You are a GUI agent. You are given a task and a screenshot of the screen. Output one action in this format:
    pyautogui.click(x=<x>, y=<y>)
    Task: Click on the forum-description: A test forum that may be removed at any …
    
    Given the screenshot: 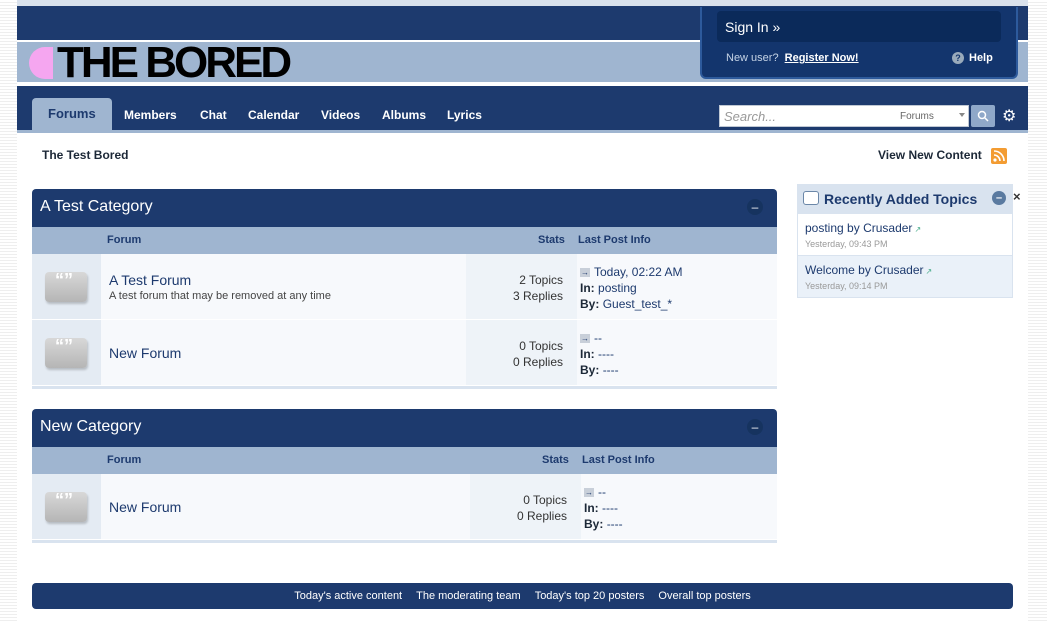 What is the action you would take?
    pyautogui.click(x=220, y=296)
    